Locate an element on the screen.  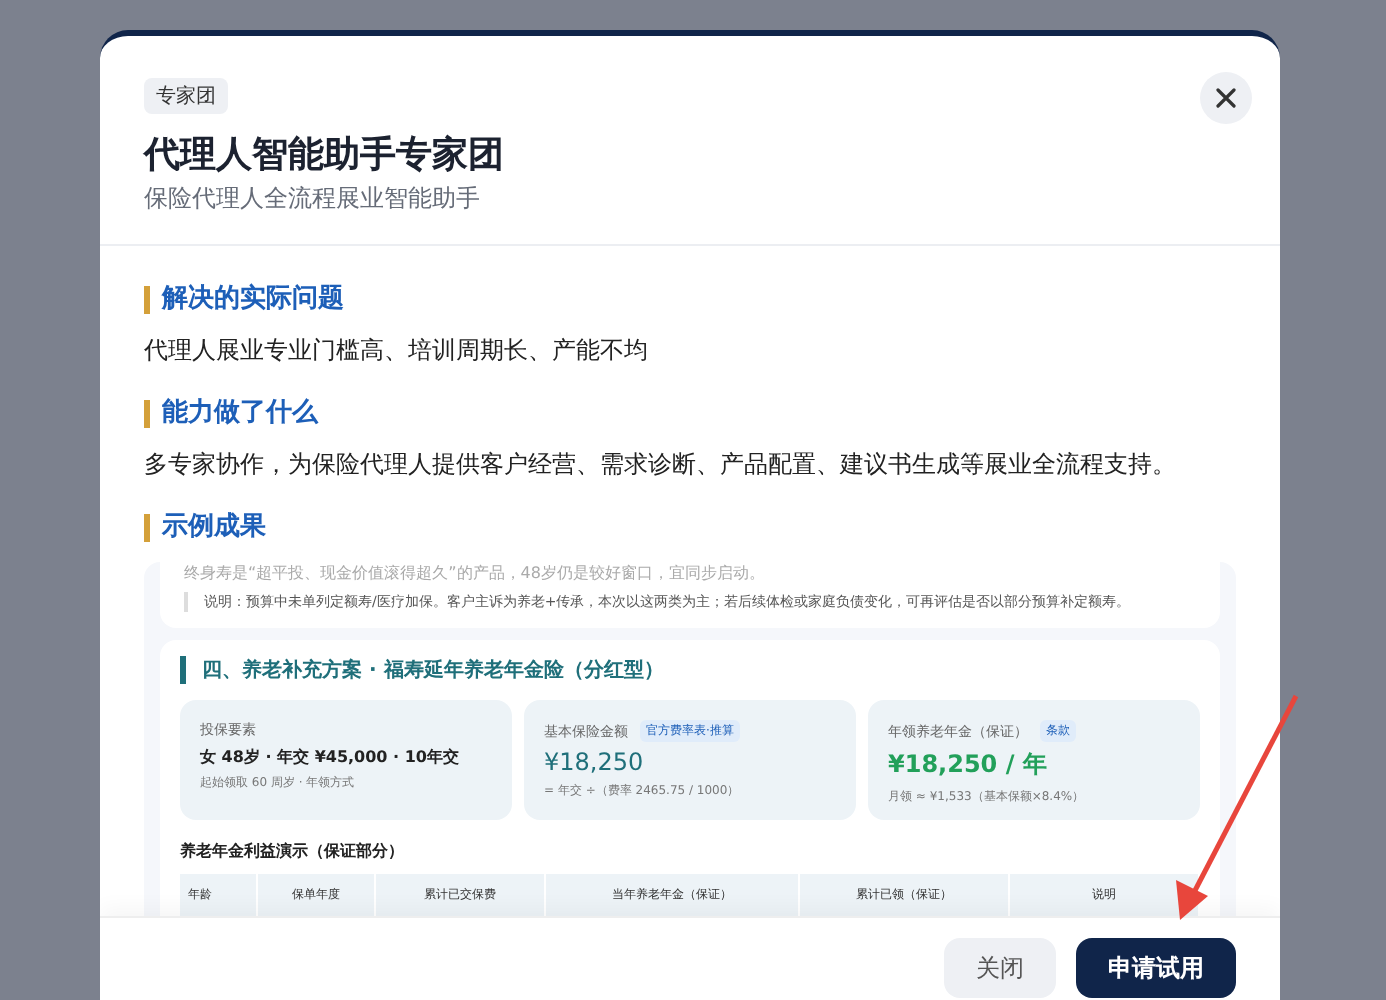
category-tag: 专家团 is located at coordinates (186, 96).